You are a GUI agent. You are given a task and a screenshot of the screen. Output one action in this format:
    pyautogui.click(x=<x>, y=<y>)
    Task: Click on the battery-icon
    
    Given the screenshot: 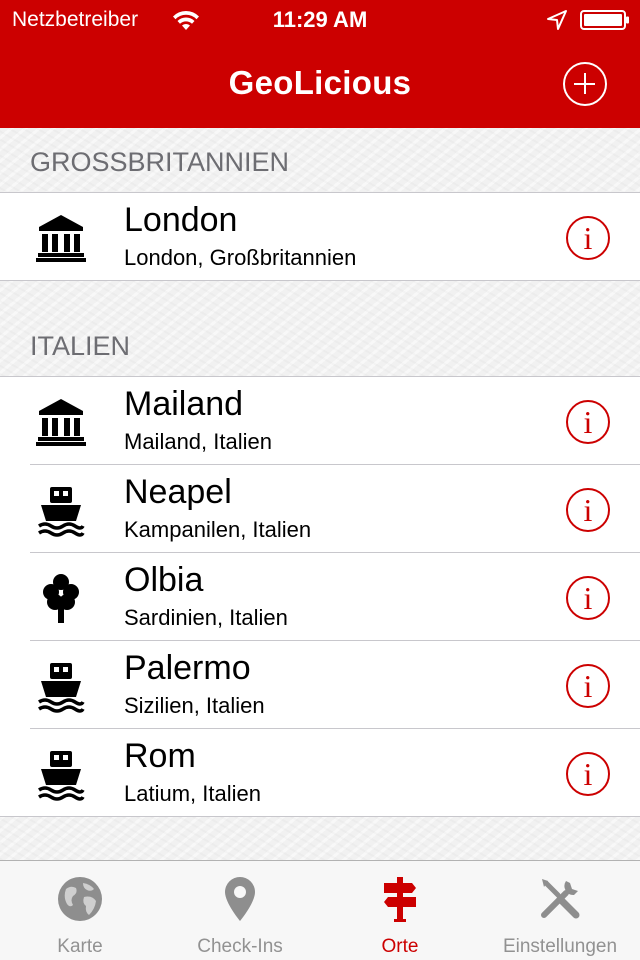 What is the action you would take?
    pyautogui.click(x=604, y=20)
    